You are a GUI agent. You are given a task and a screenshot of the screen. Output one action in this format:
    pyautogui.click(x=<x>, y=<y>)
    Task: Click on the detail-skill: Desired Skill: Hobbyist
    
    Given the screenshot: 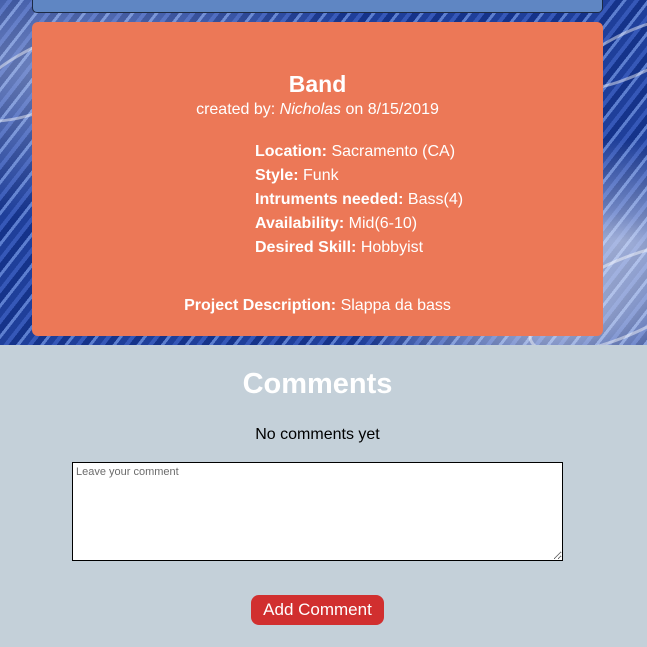 What is the action you would take?
    pyautogui.click(x=359, y=248)
    